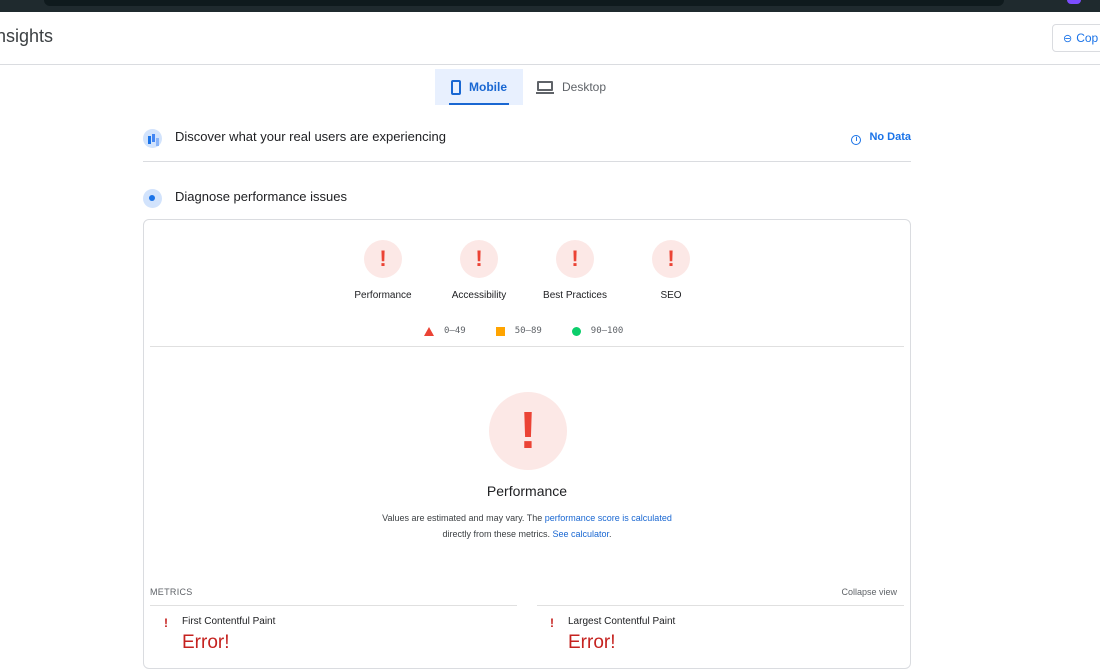 The width and height of the screenshot is (1100, 669). I want to click on legend-fail-range: 0–49, so click(455, 331).